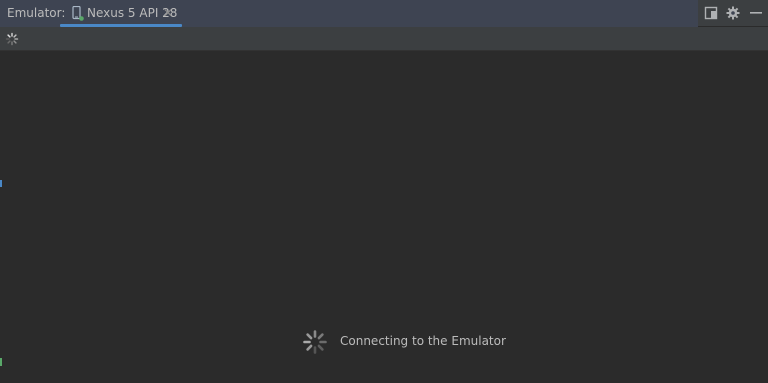 This screenshot has width=768, height=383. What do you see at coordinates (756, 13) in the screenshot?
I see `minimize-icon` at bounding box center [756, 13].